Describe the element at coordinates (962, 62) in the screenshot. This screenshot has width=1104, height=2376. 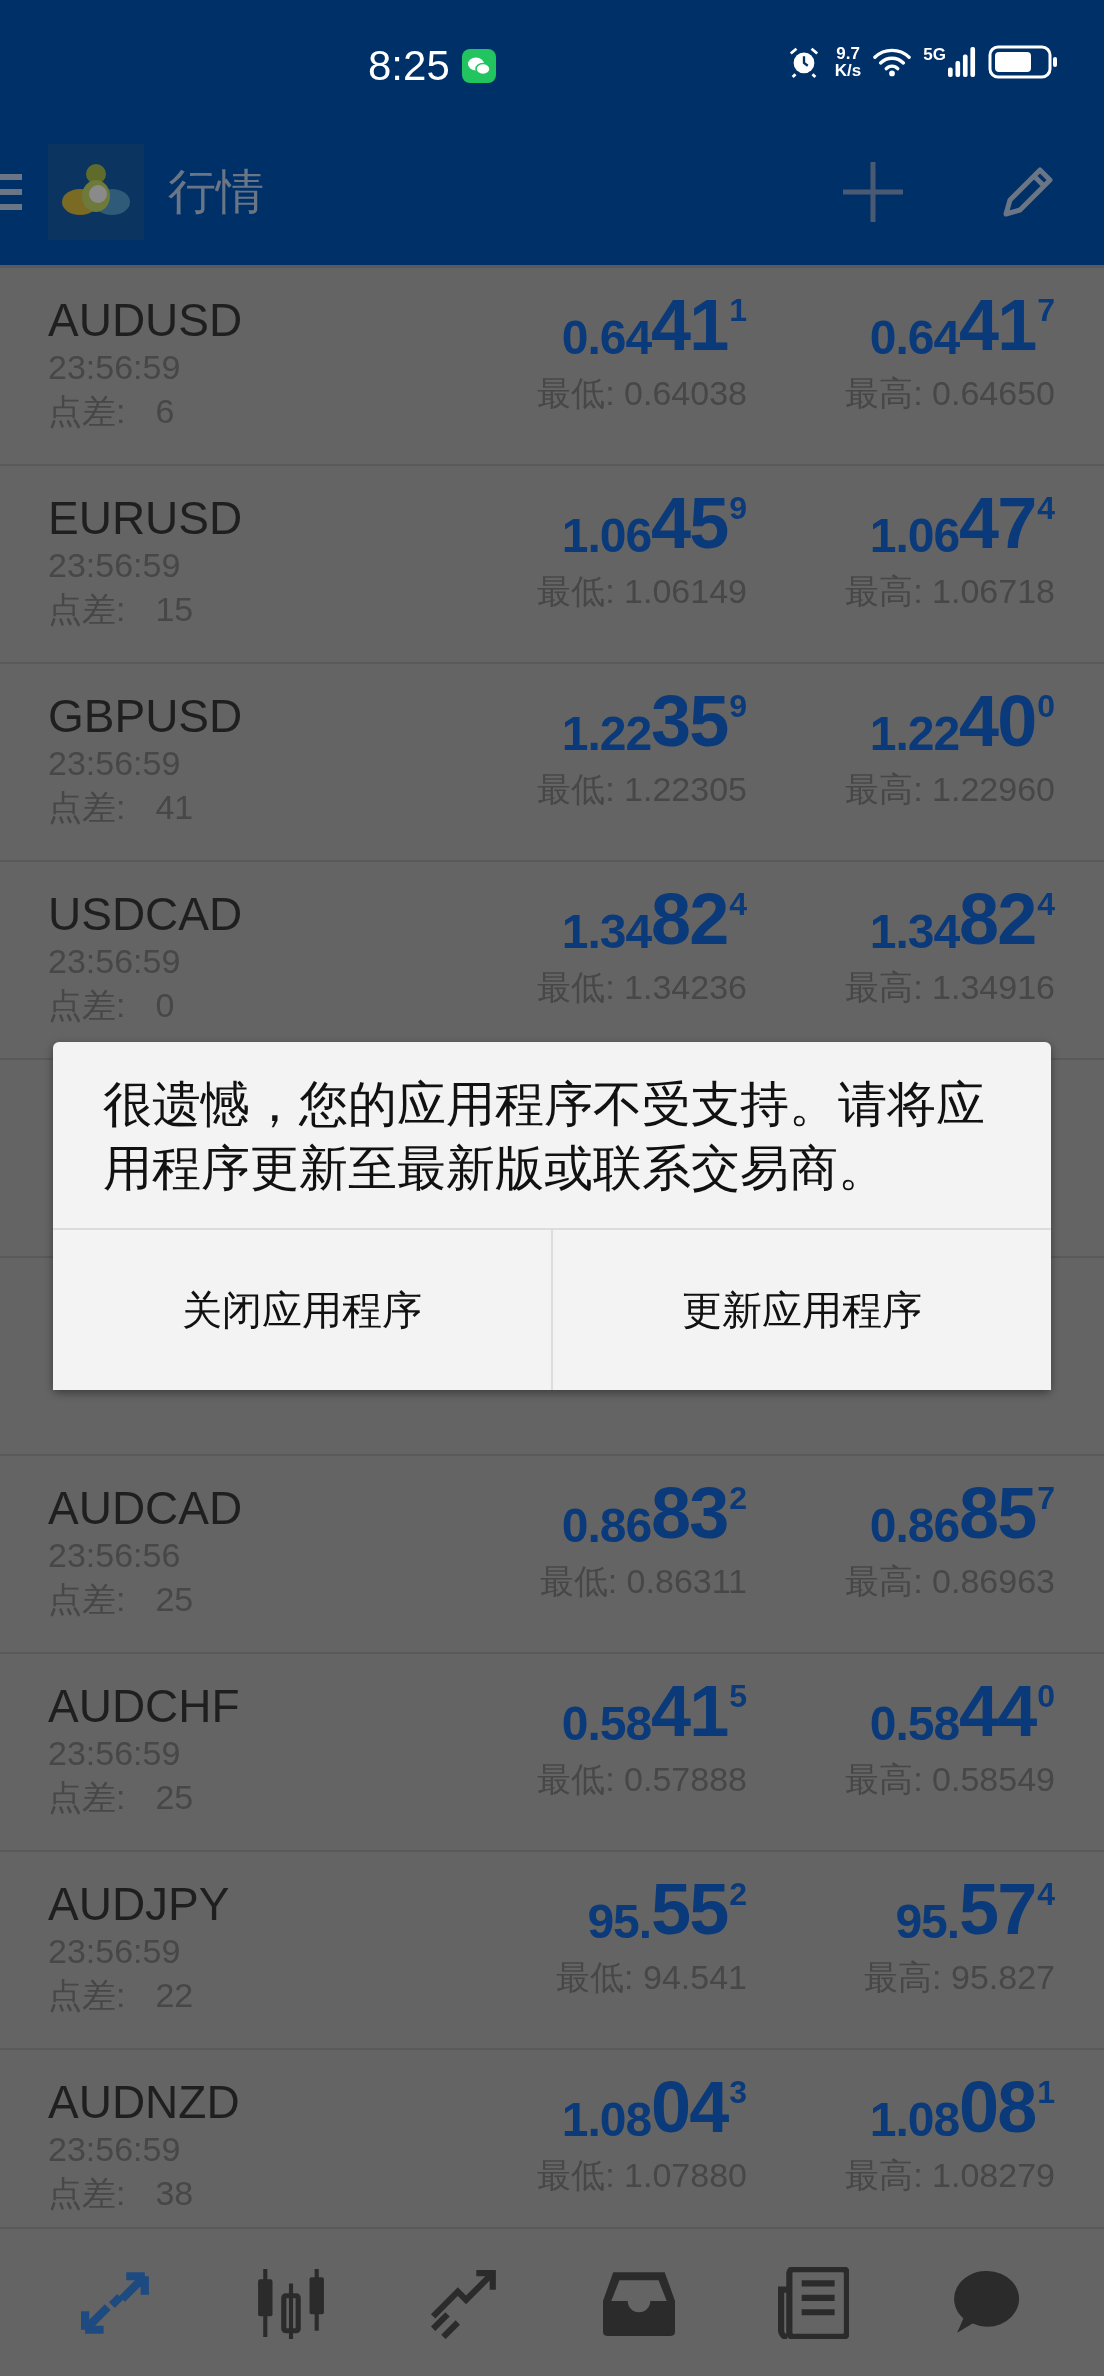
I see `signal-icon` at that location.